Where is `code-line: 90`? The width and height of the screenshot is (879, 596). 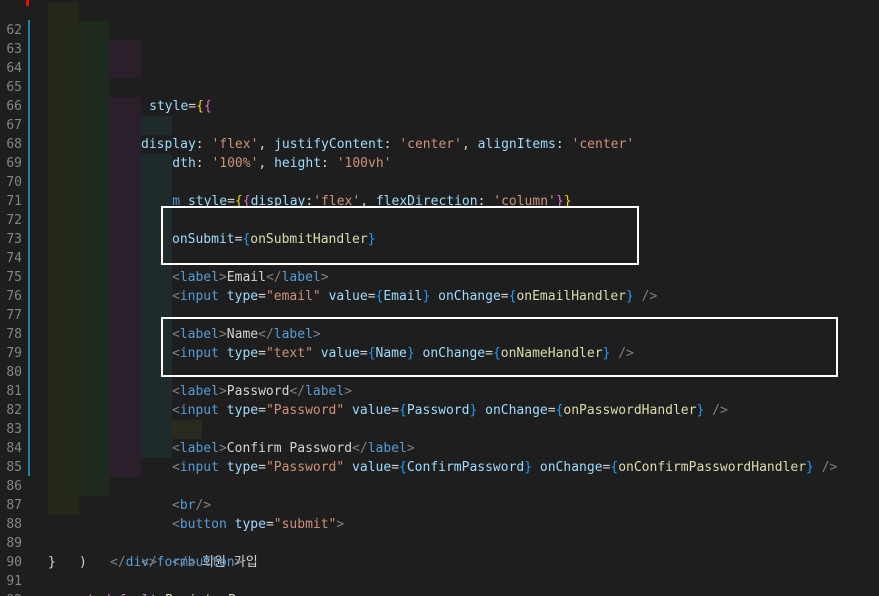
code-line: 90 is located at coordinates (439, 552).